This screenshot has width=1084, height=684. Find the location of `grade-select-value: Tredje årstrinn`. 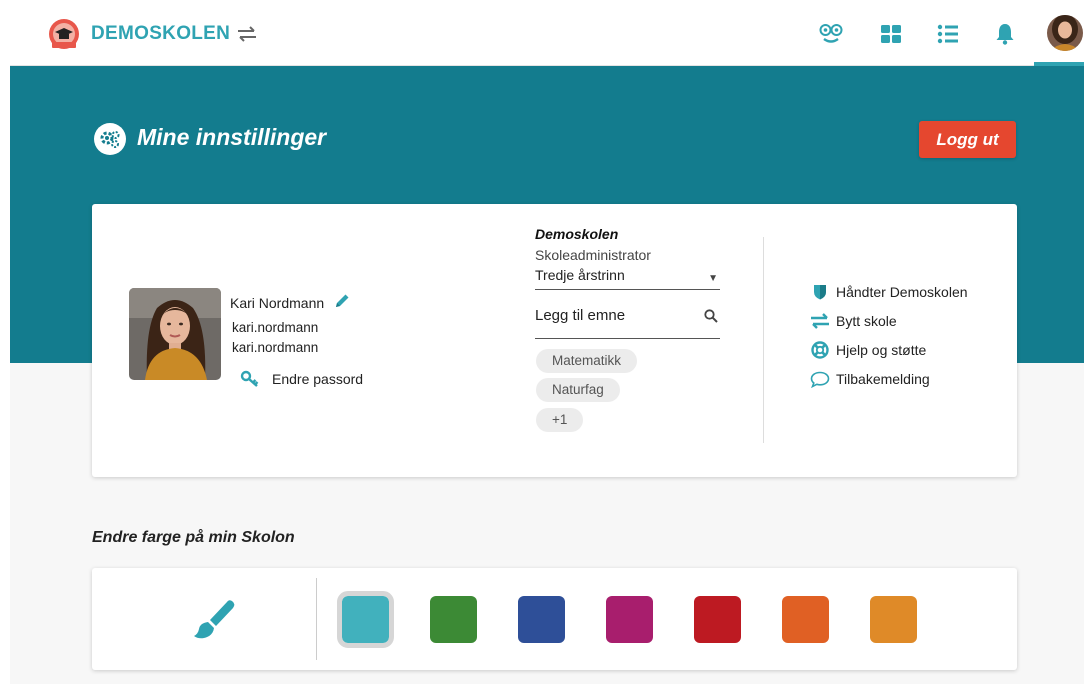

grade-select-value: Tredje årstrinn is located at coordinates (580, 275).